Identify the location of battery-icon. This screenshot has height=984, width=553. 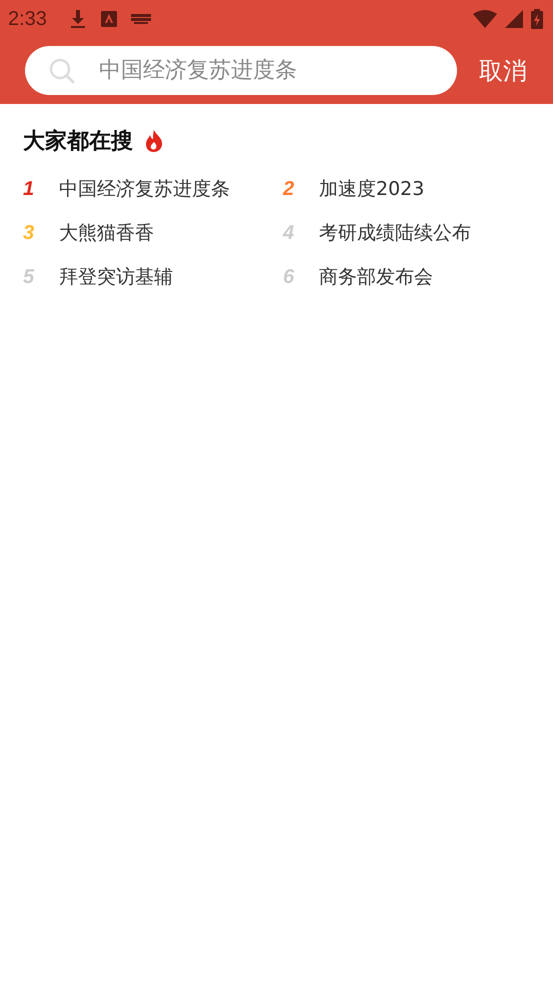
(537, 19).